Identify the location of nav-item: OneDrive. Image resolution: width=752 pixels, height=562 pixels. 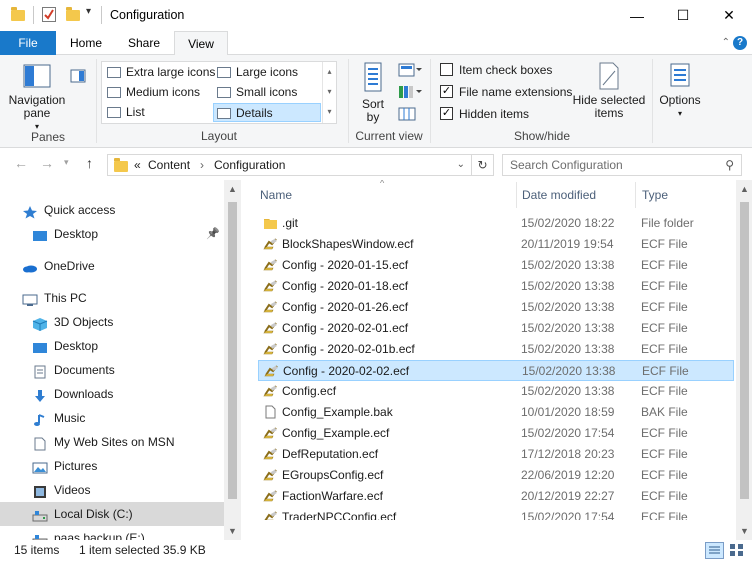
(112, 266).